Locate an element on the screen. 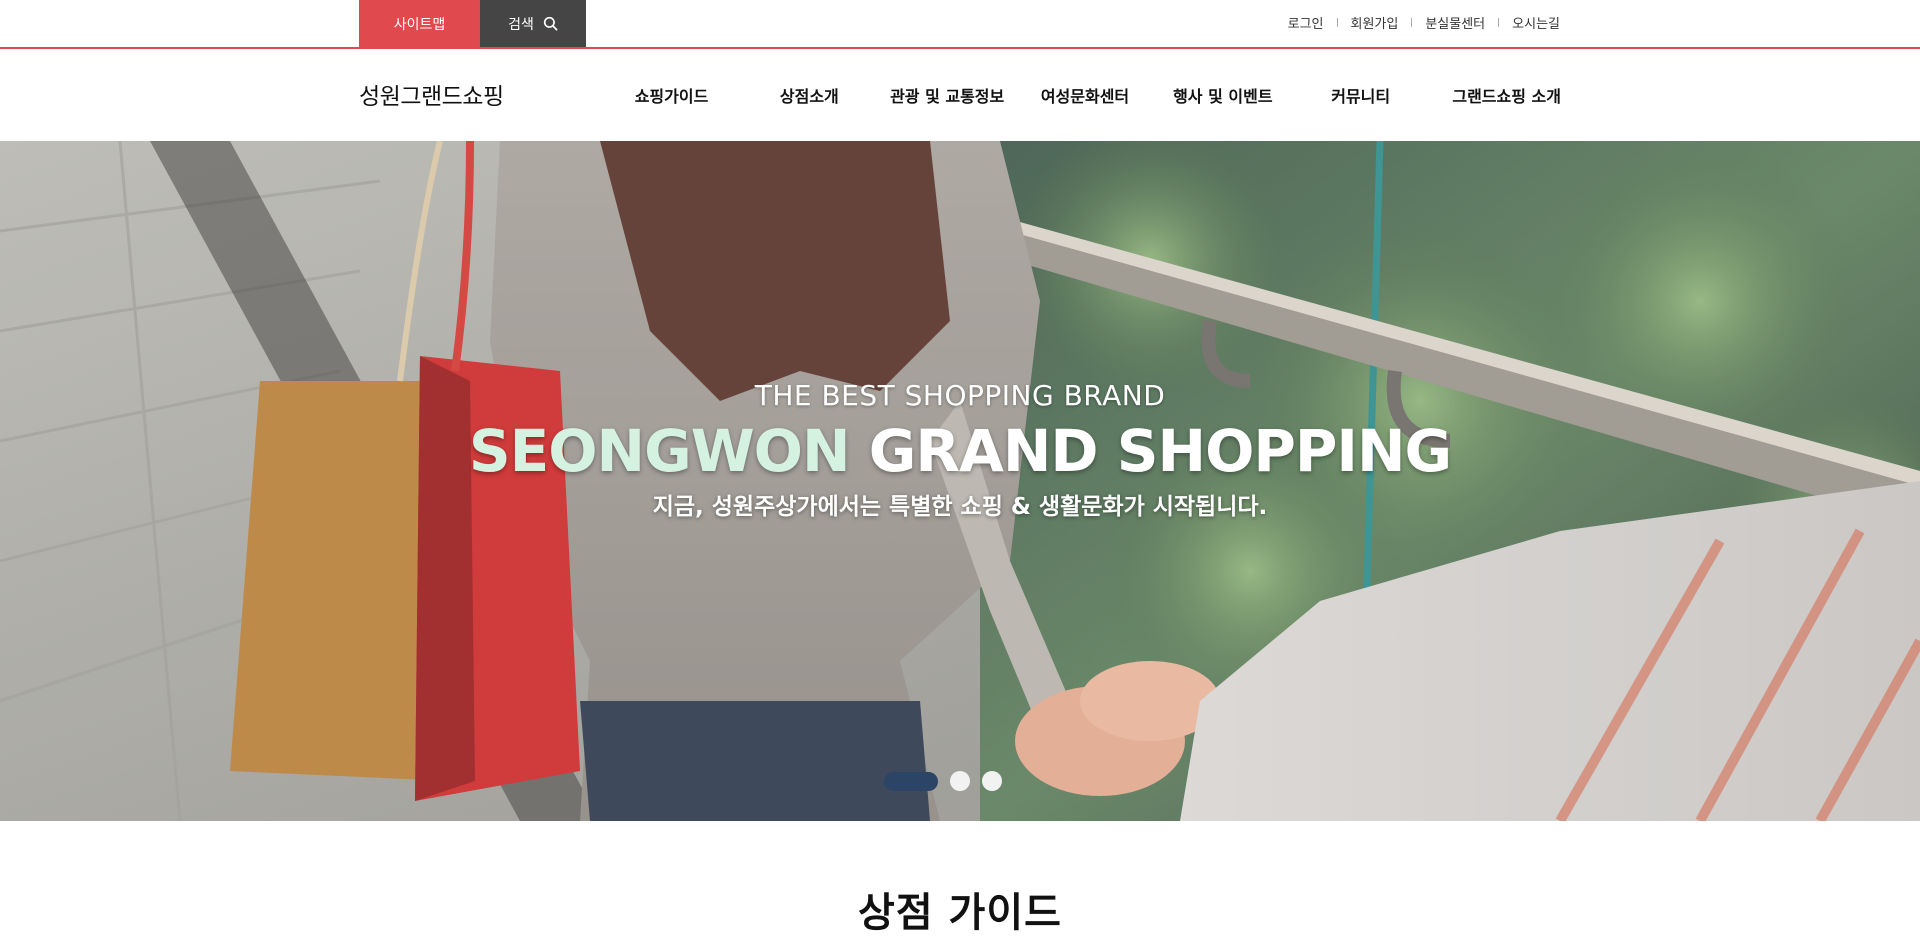 The width and height of the screenshot is (1920, 937). nav-tourism-transport: 관광 및 교통정보 is located at coordinates (947, 95).